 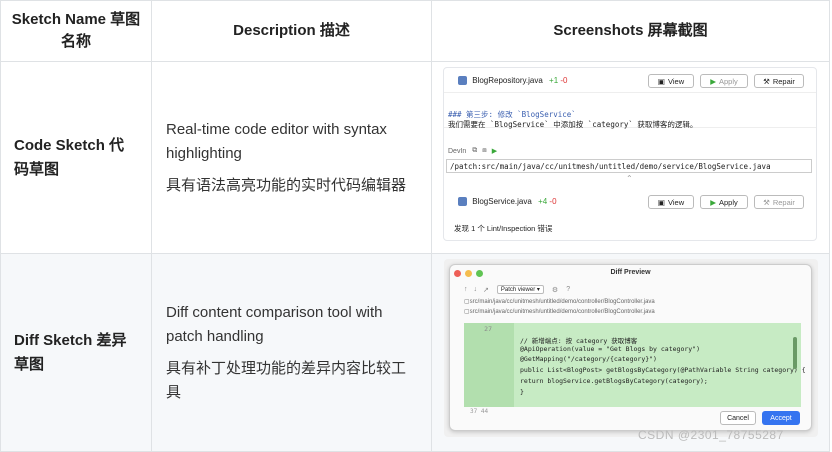 I want to click on header-screenshots-text: Screenshots 屏幕截图, so click(x=630, y=30).